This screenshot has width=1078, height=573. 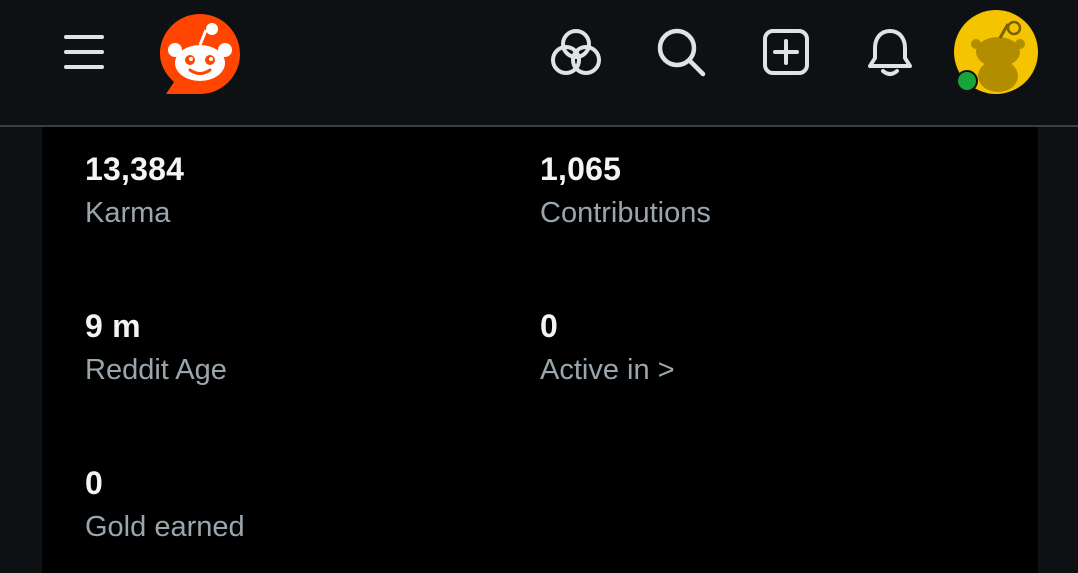 What do you see at coordinates (549, 326) in the screenshot?
I see `active-in-value: 0` at bounding box center [549, 326].